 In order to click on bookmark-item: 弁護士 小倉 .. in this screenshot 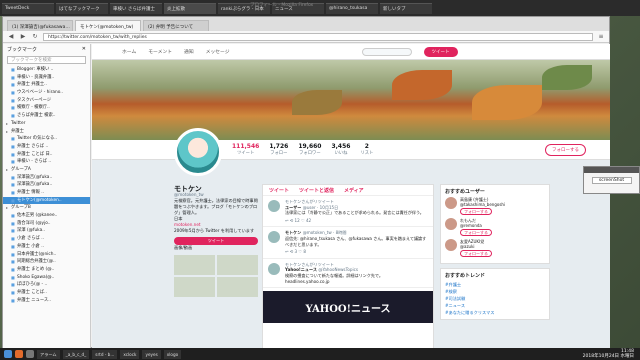, I will do `click(46, 247)`.